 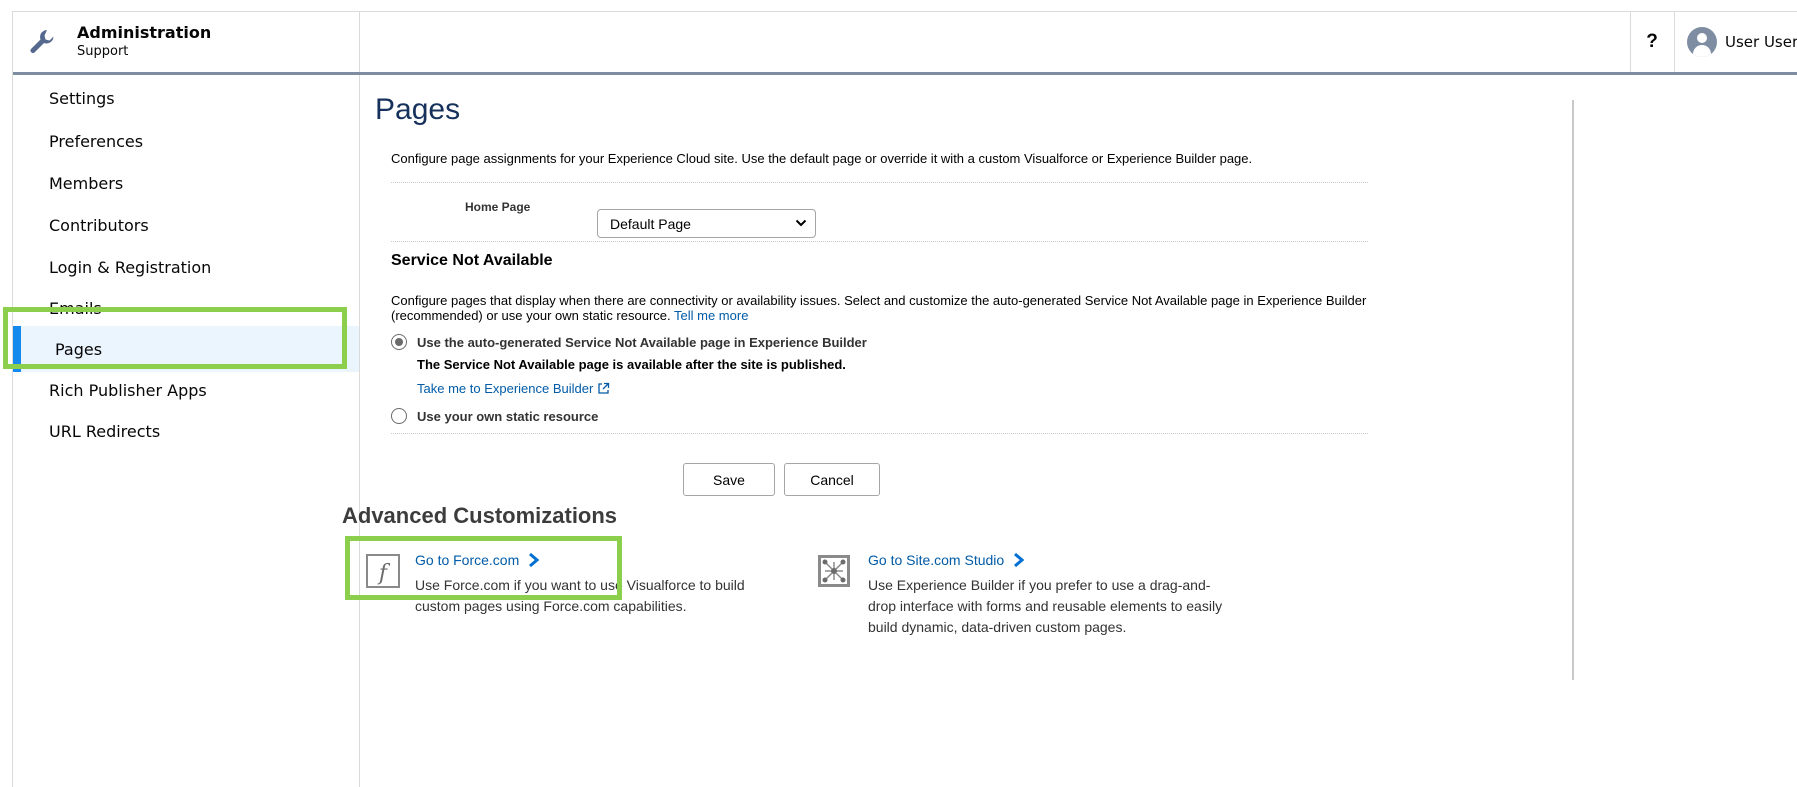 I want to click on sidebar-item-members: Members, so click(x=186, y=183).